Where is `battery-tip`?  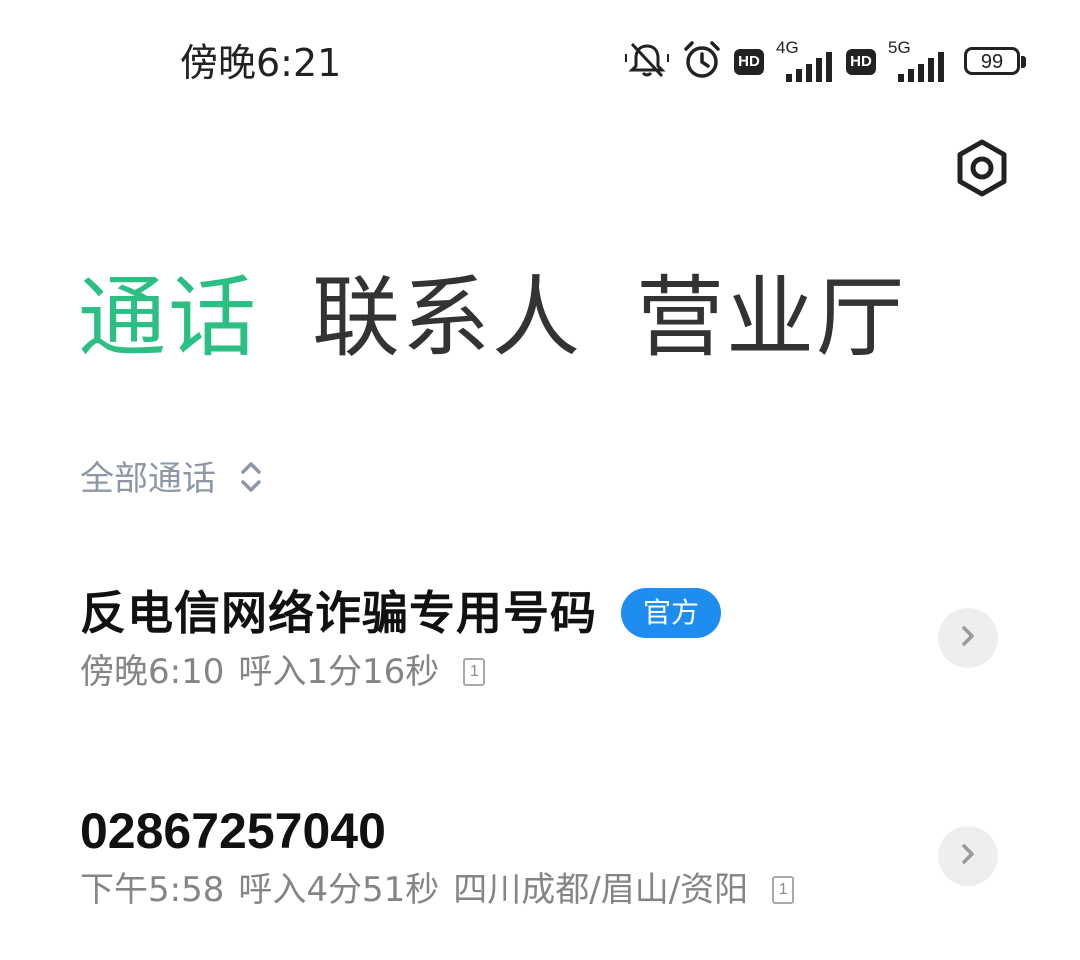 battery-tip is located at coordinates (1023, 62).